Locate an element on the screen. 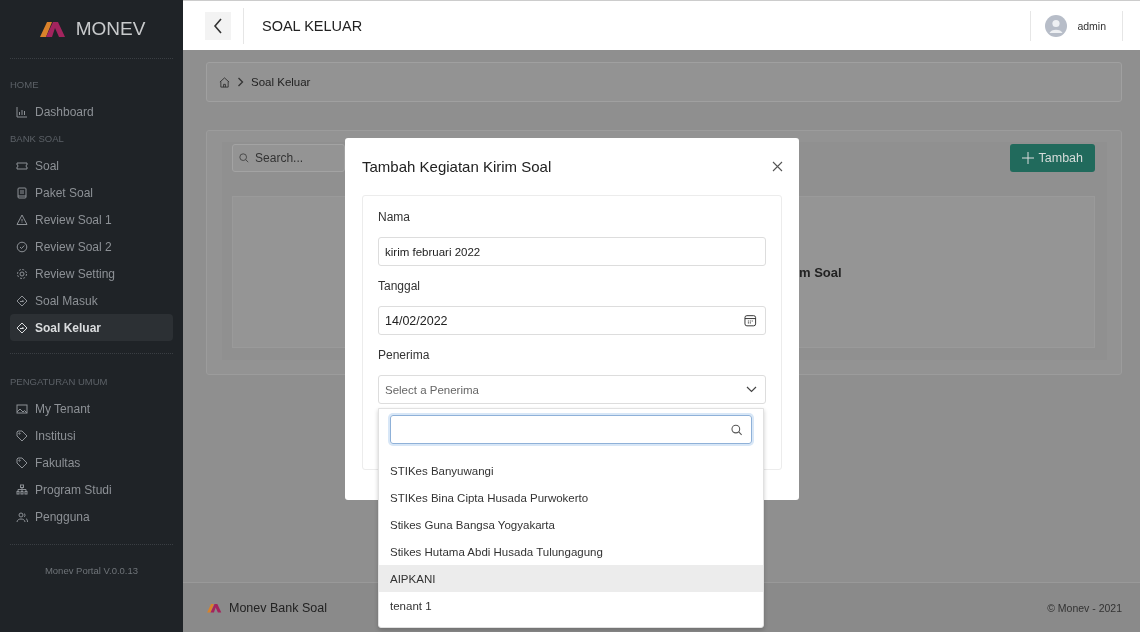  field-label: Tanggal is located at coordinates (399, 286).